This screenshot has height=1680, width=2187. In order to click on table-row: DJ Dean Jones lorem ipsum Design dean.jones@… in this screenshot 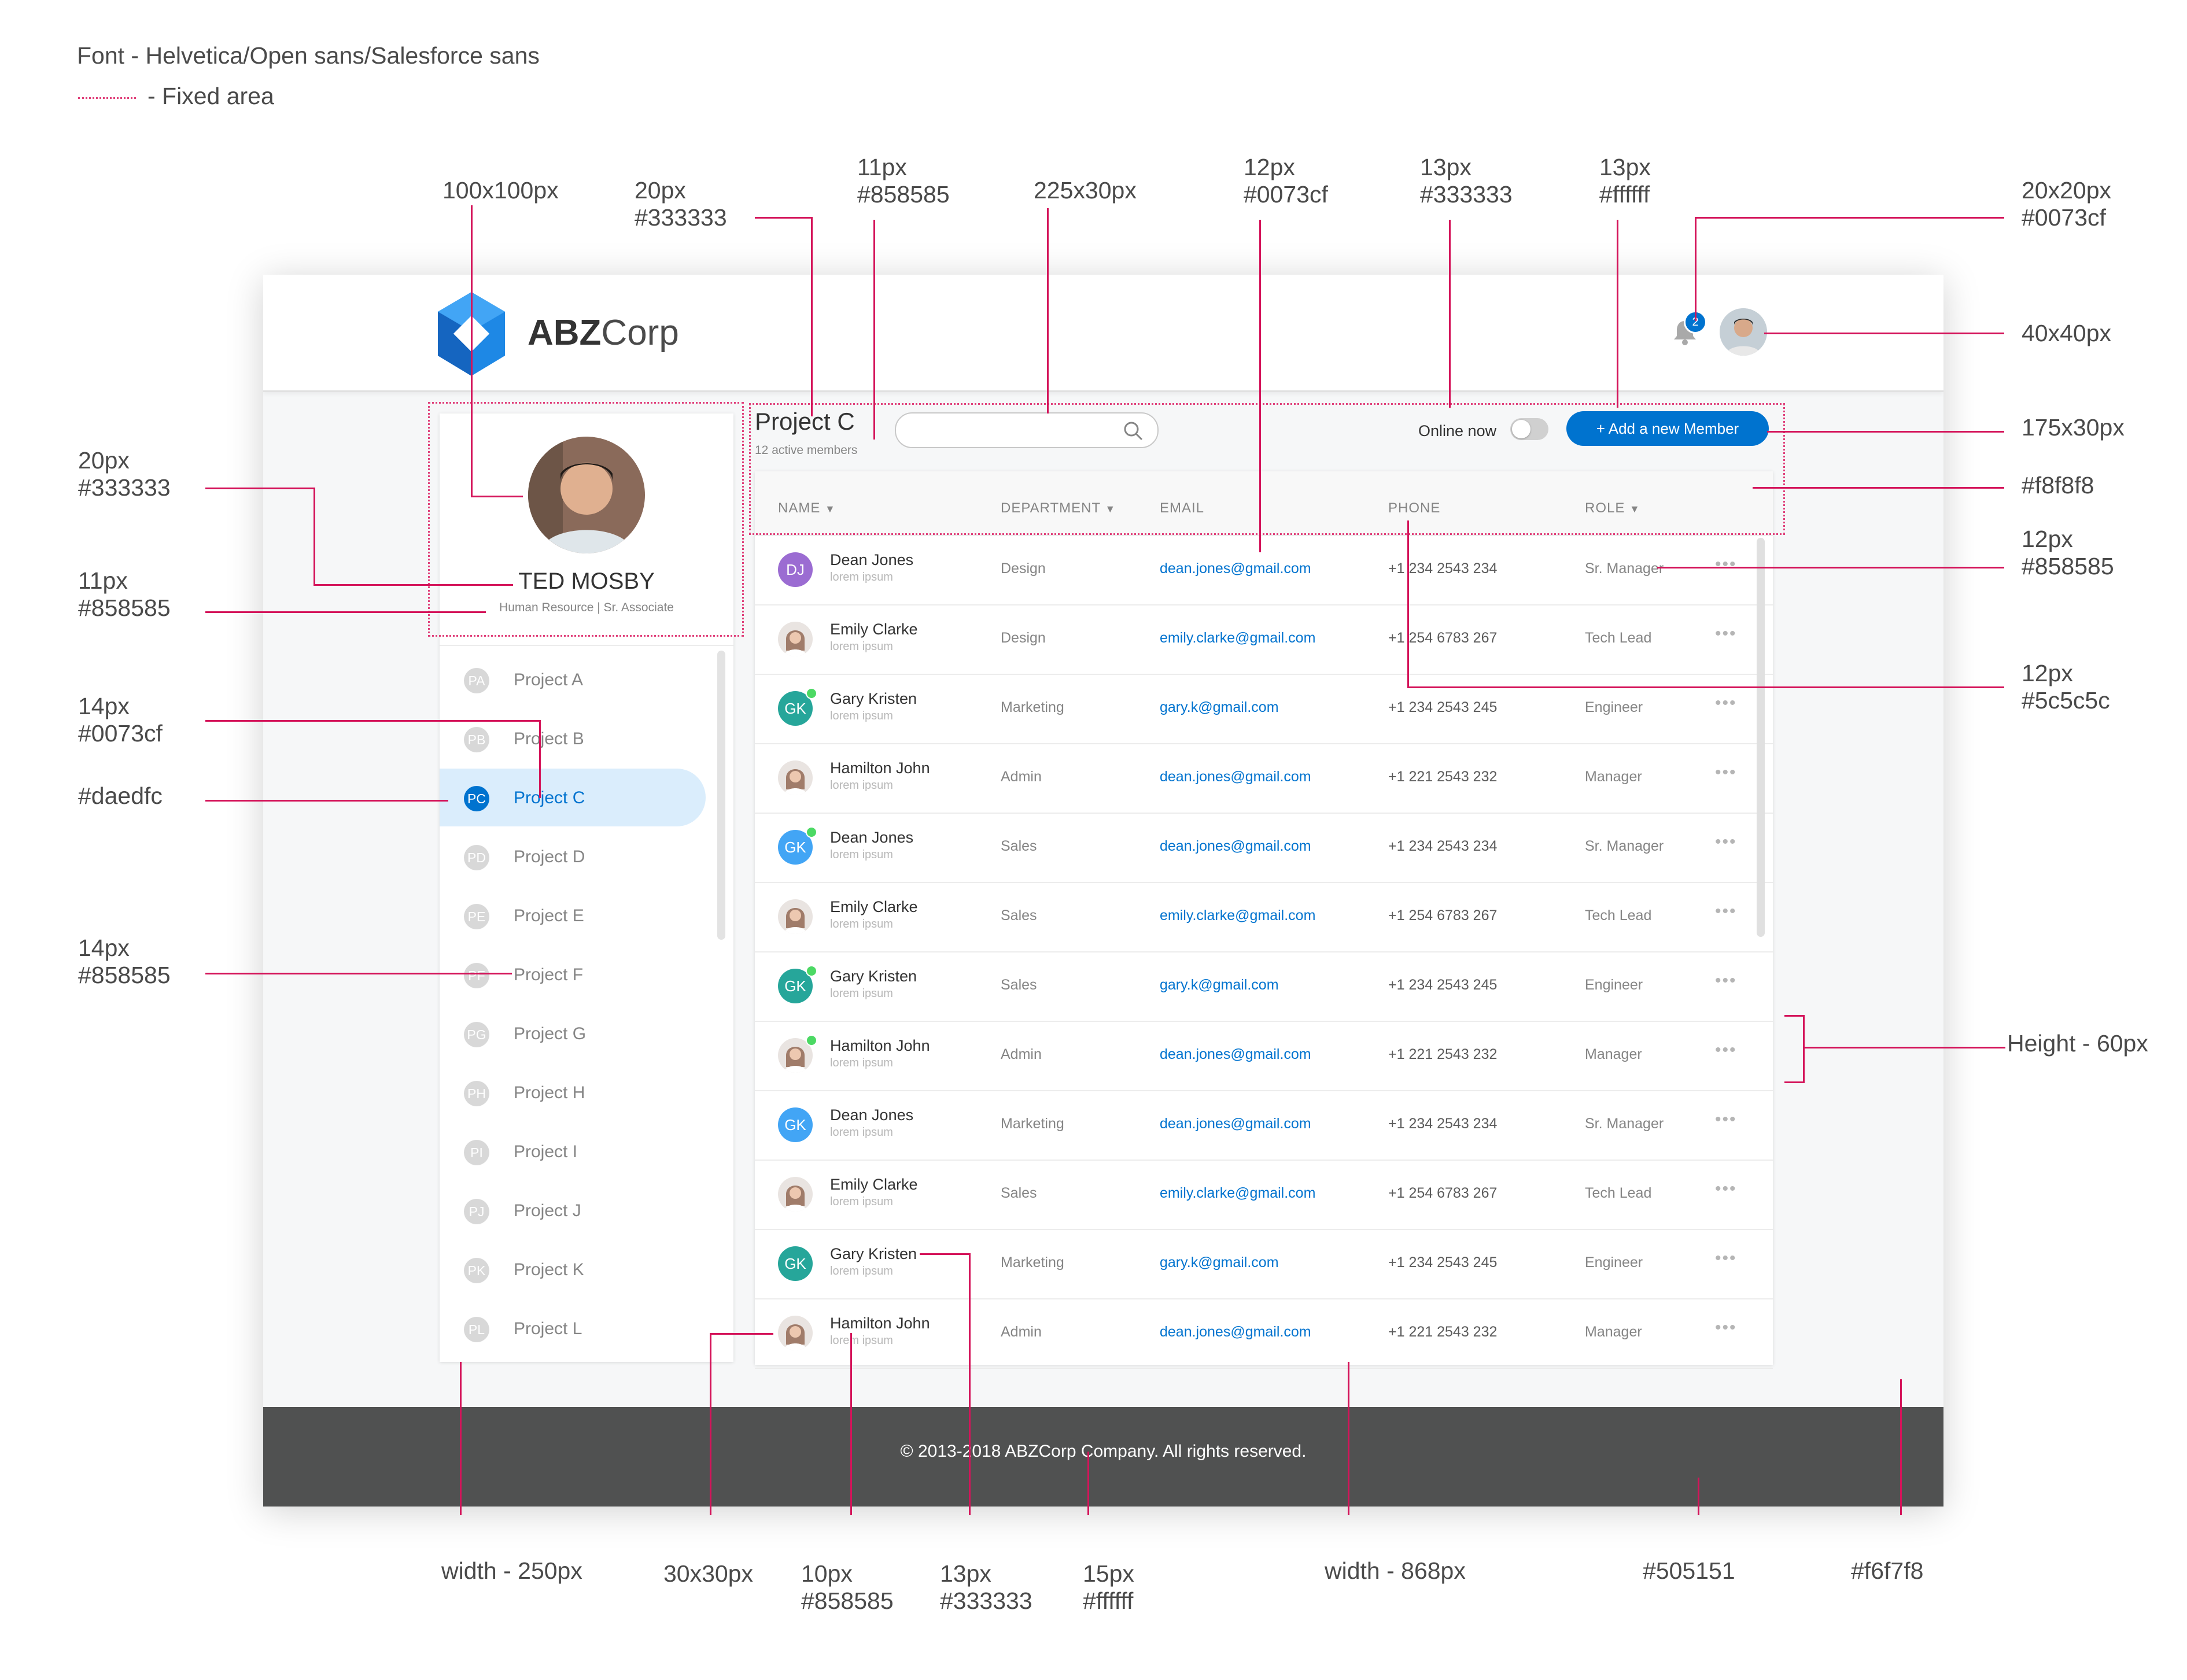, I will do `click(1264, 570)`.